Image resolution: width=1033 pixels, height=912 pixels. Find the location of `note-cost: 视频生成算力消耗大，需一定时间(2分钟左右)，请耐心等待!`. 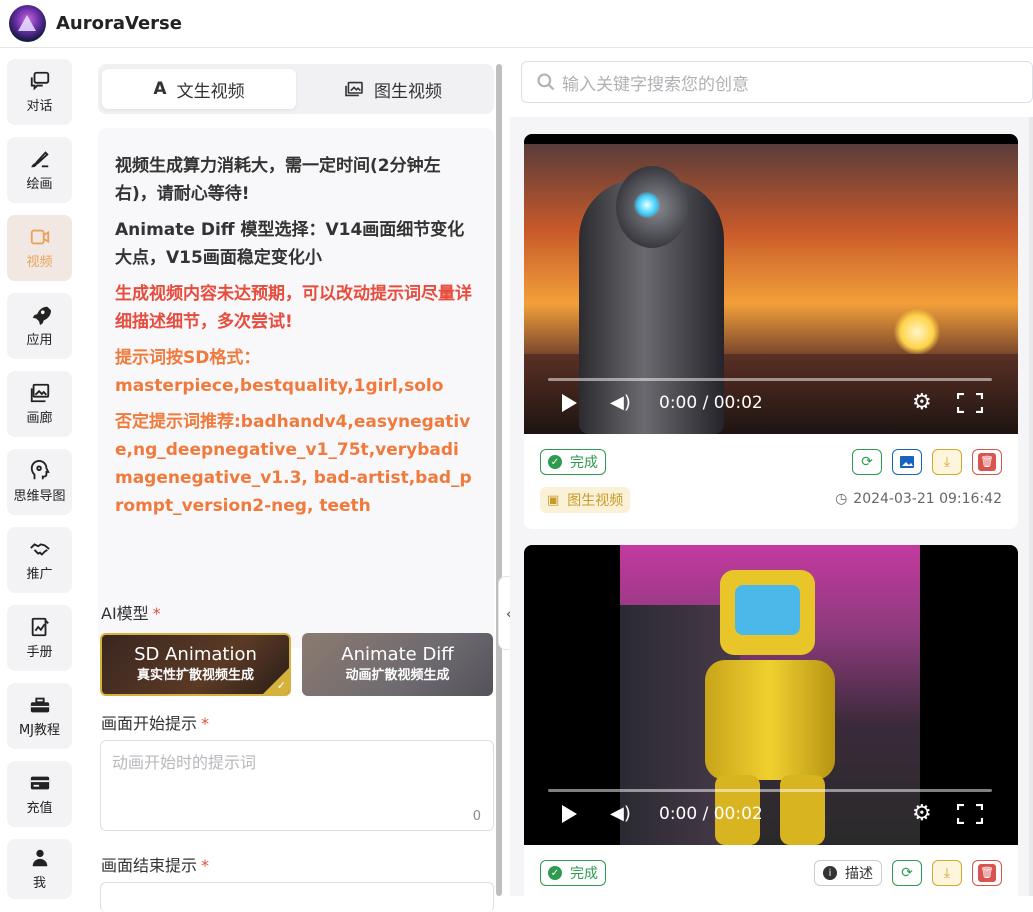

note-cost: 视频生成算力消耗大，需一定时间(2分钟左右)，请耐心等待! is located at coordinates (278, 180).